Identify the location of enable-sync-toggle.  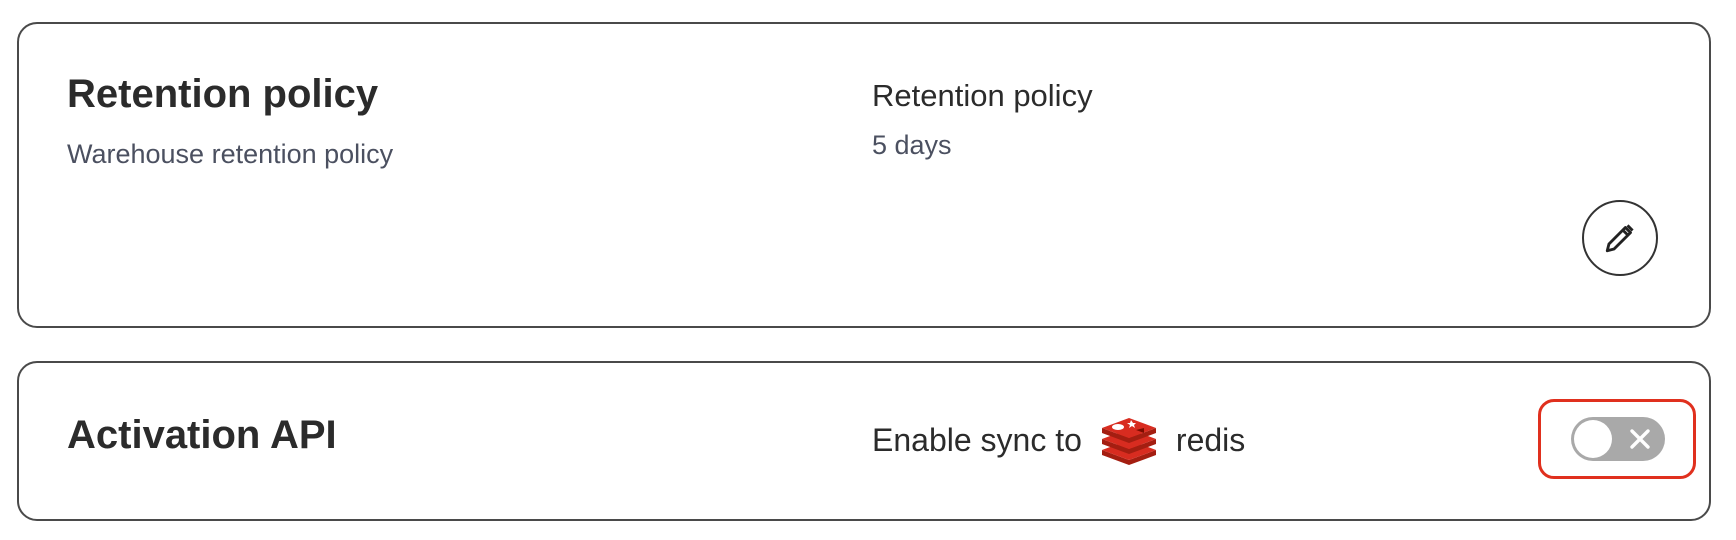
(1618, 439).